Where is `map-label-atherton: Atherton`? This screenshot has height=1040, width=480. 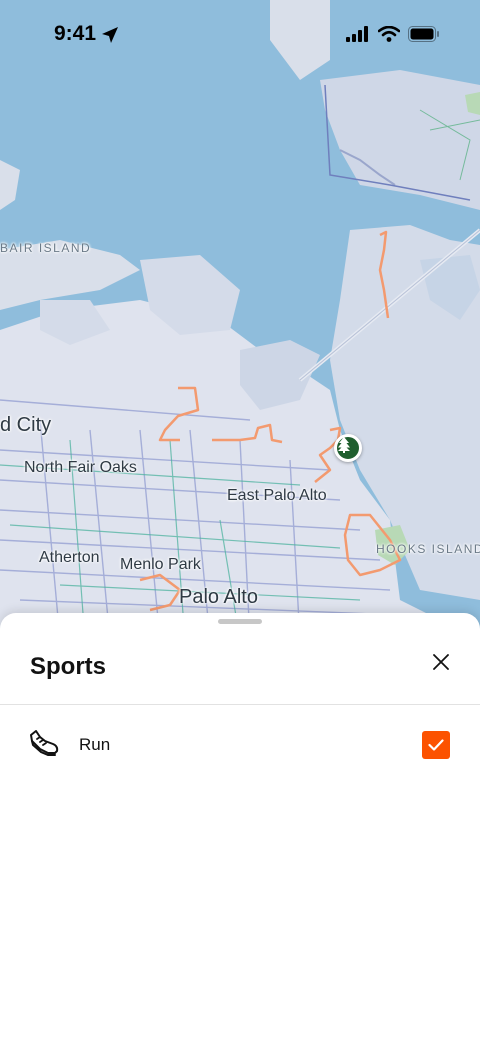
map-label-atherton: Atherton is located at coordinates (69, 557).